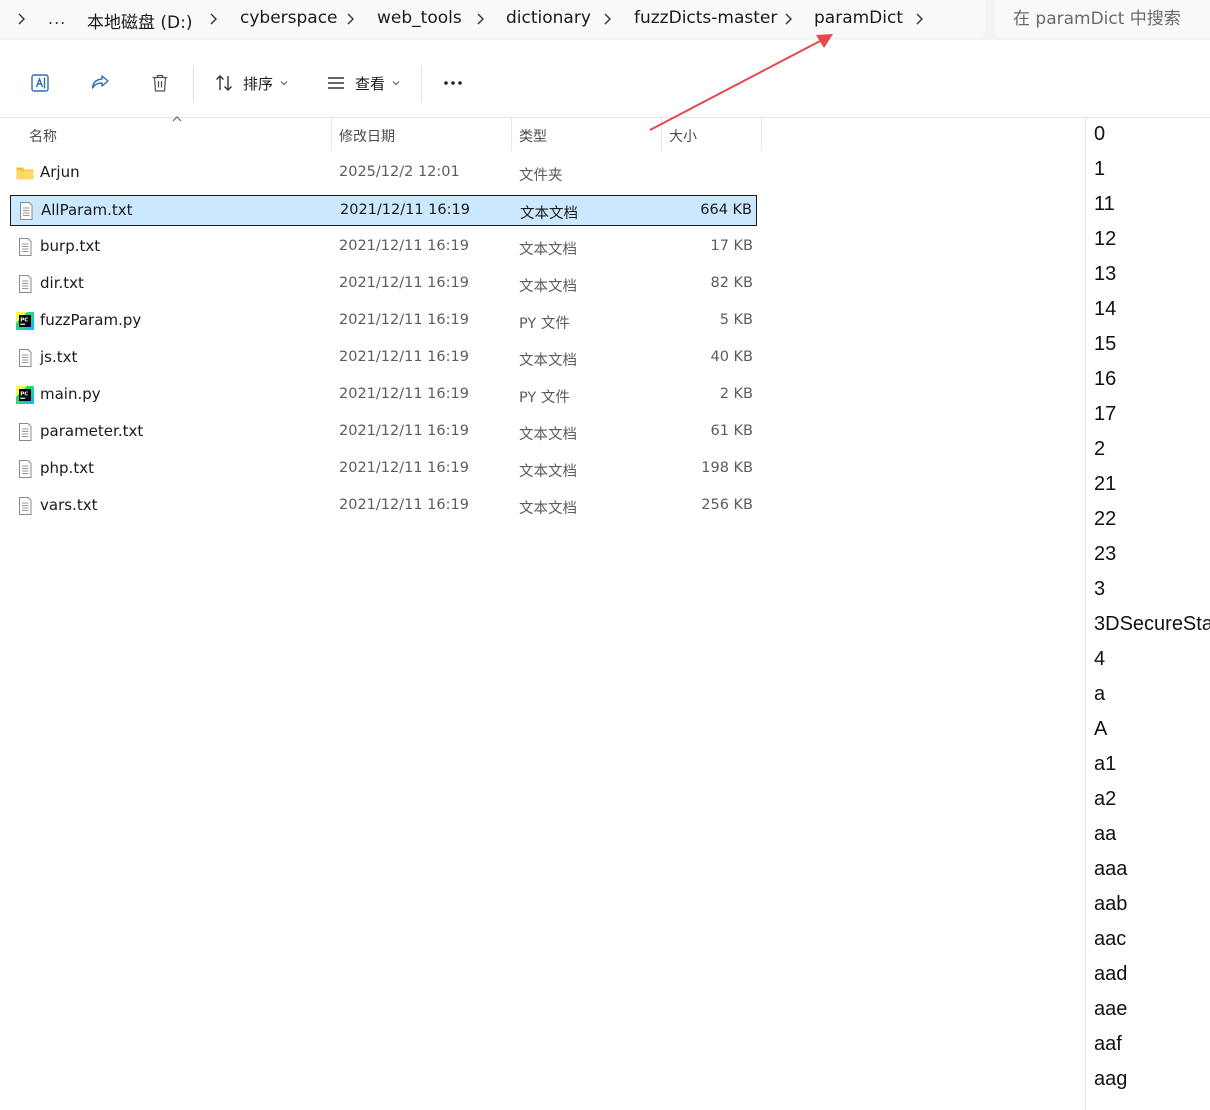  I want to click on file-name: fuzzParam.py, so click(91, 320).